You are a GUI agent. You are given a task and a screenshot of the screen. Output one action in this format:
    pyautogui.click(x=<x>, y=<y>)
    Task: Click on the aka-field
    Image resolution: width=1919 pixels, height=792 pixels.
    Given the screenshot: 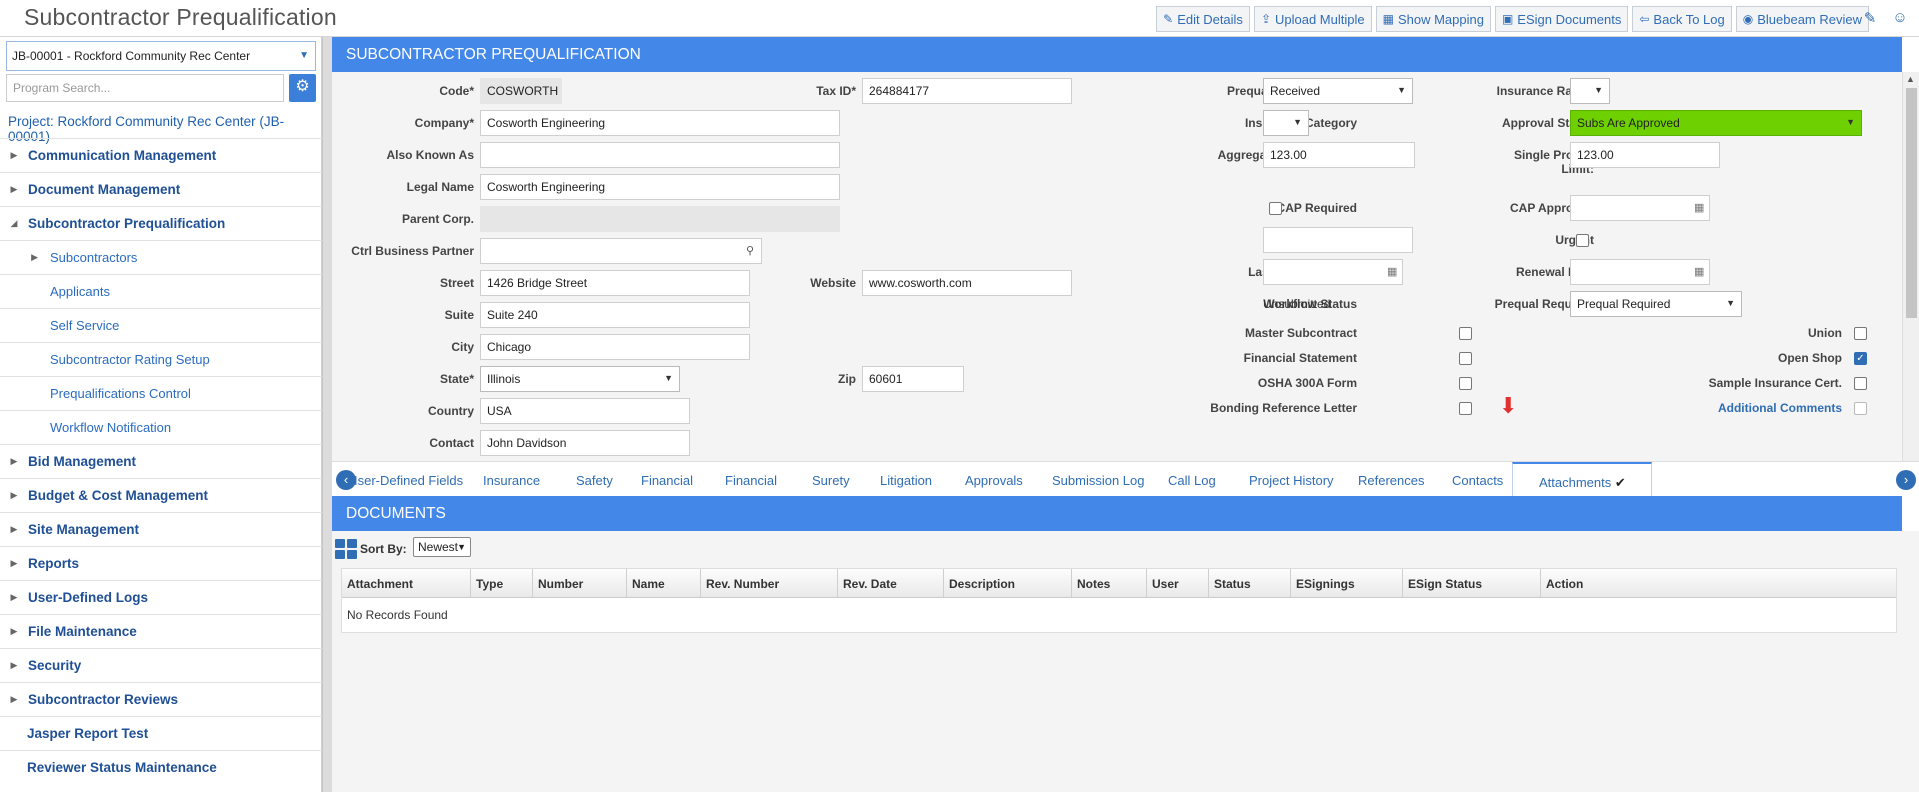 What is the action you would take?
    pyautogui.click(x=660, y=155)
    